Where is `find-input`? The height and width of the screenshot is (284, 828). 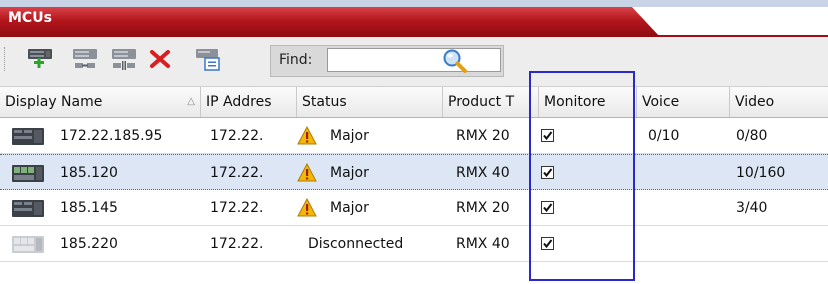 find-input is located at coordinates (414, 60).